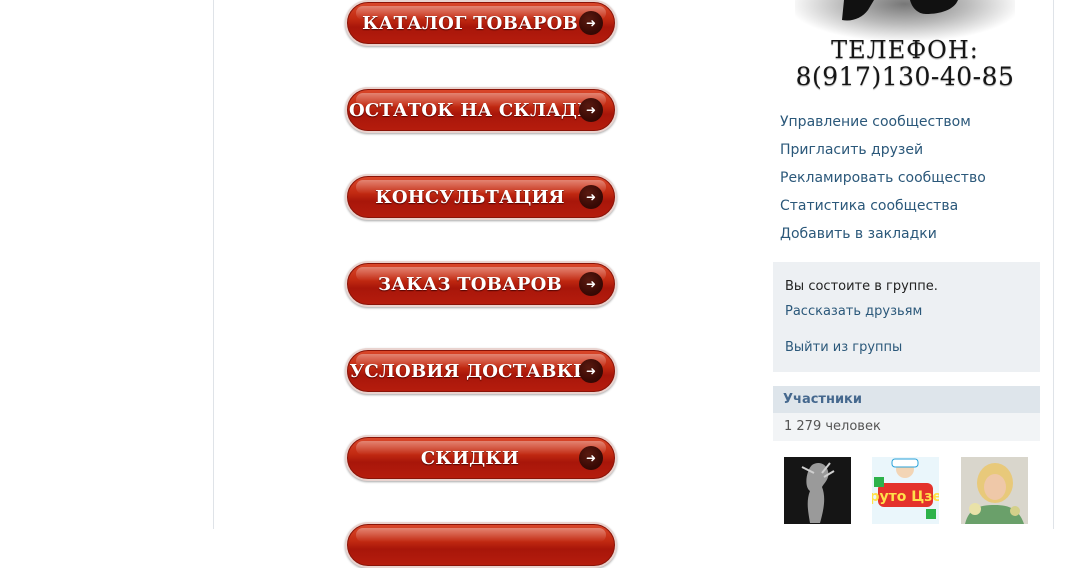 The height and width of the screenshot is (568, 1086). I want to click on button-label: УСЛОВИЯ ДОСТАВКИ, so click(470, 371).